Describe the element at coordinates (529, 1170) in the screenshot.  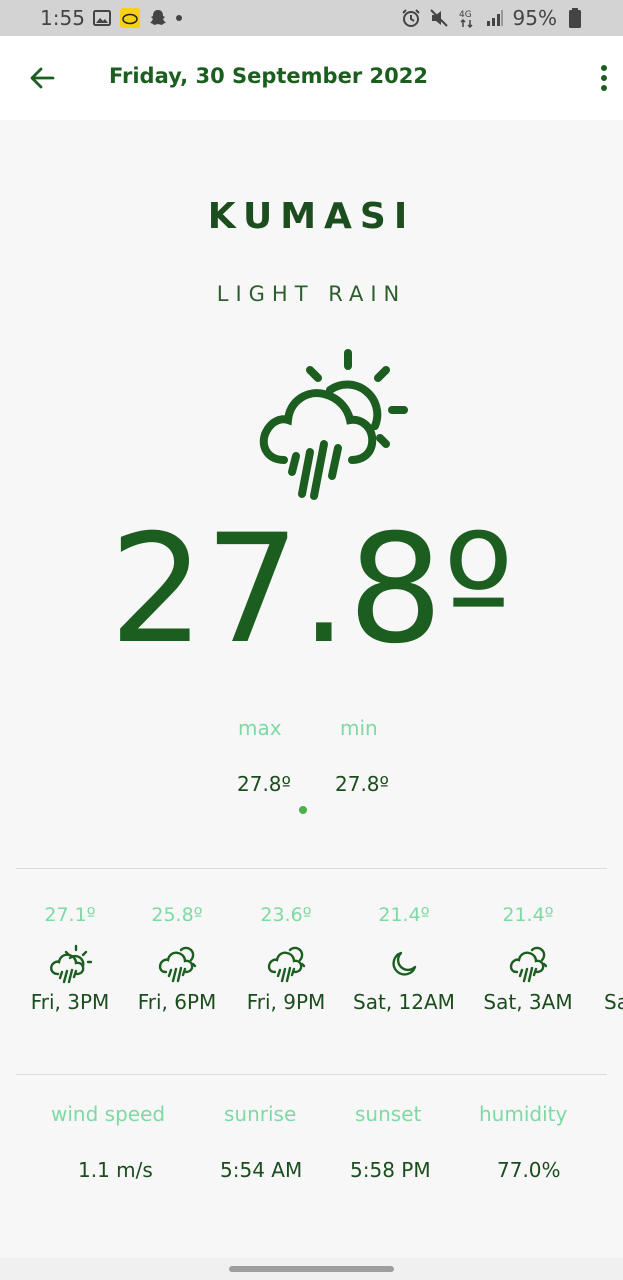
I see `humidity-value: 77.0%` at that location.